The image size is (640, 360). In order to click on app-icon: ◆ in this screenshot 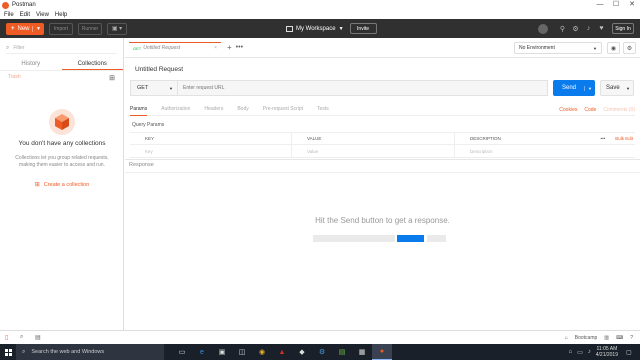, I will do `click(302, 352)`.